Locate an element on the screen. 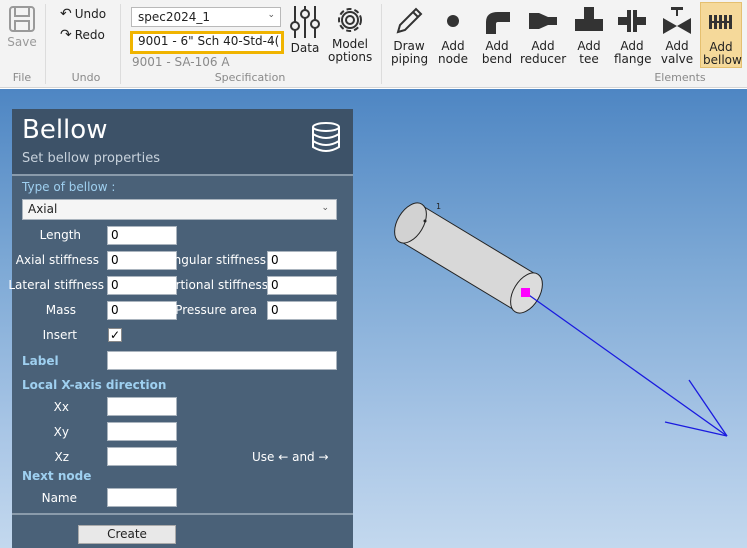  group-label-file: File is located at coordinates (22, 77).